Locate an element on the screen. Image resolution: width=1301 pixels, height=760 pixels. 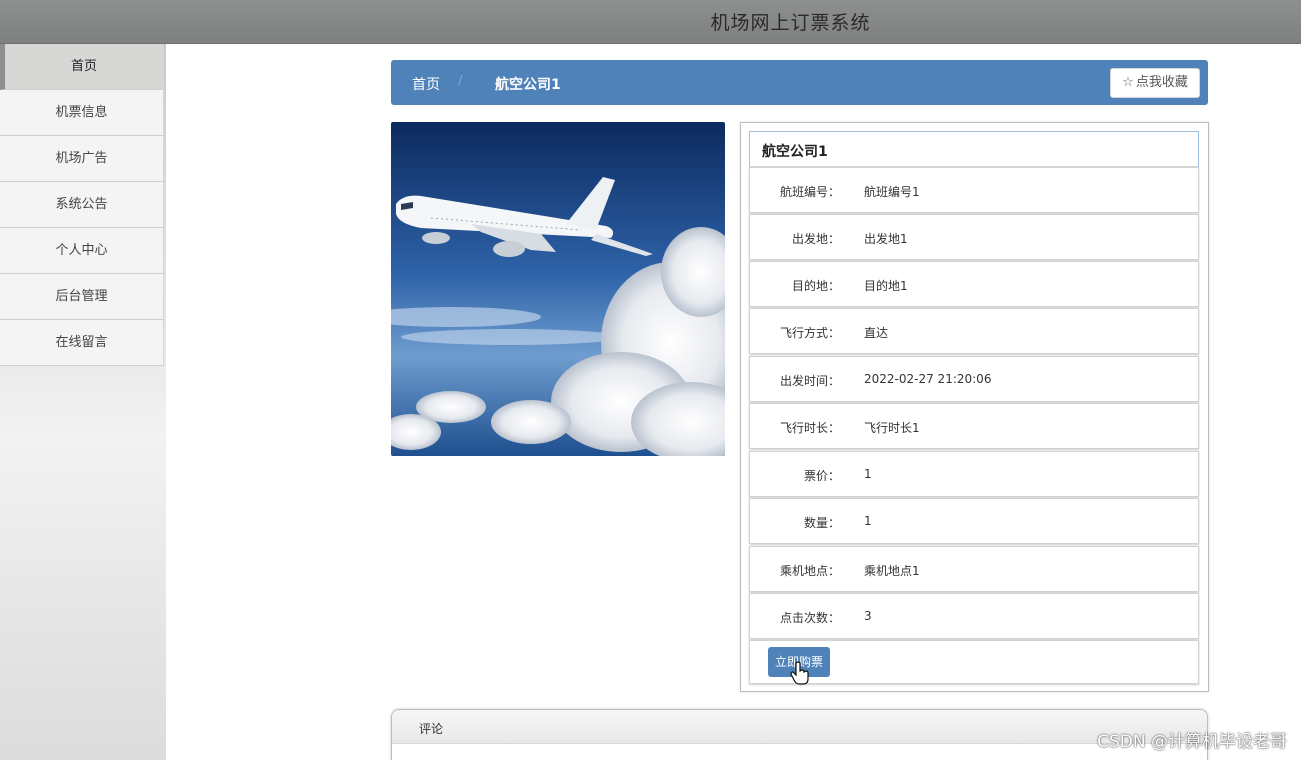
sidebar-item-messages: 在线留言 is located at coordinates (82, 343).